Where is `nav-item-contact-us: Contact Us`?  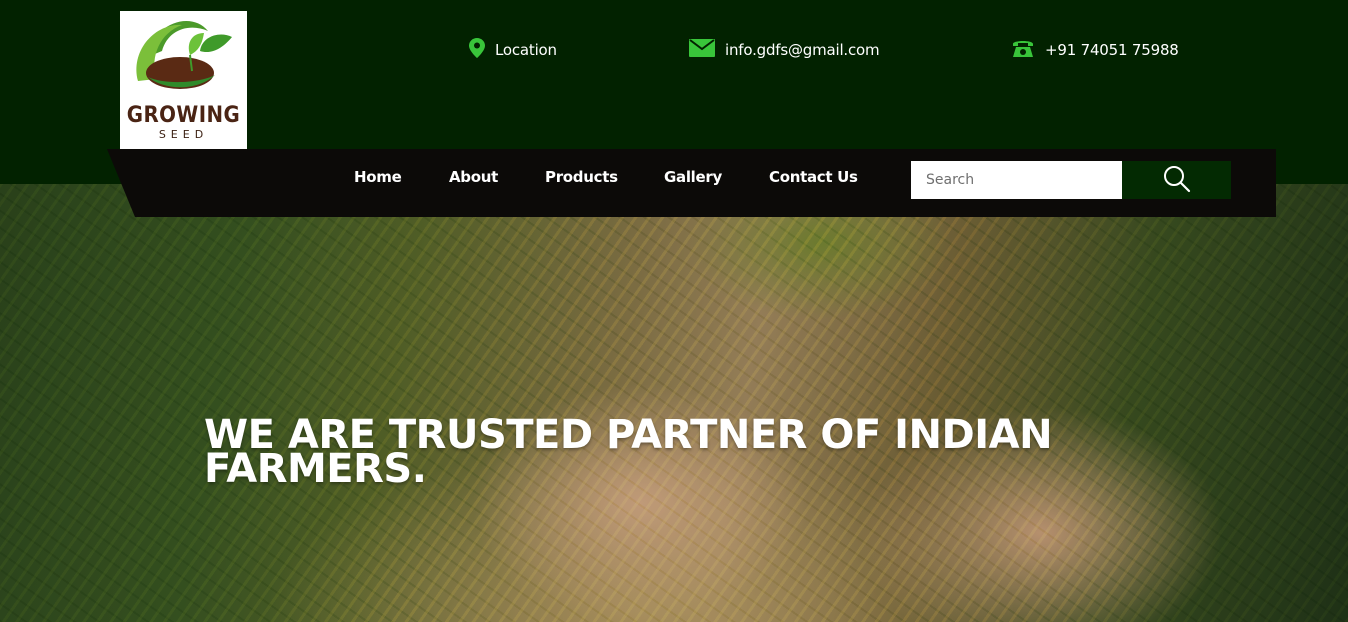 nav-item-contact-us: Contact Us is located at coordinates (813, 177).